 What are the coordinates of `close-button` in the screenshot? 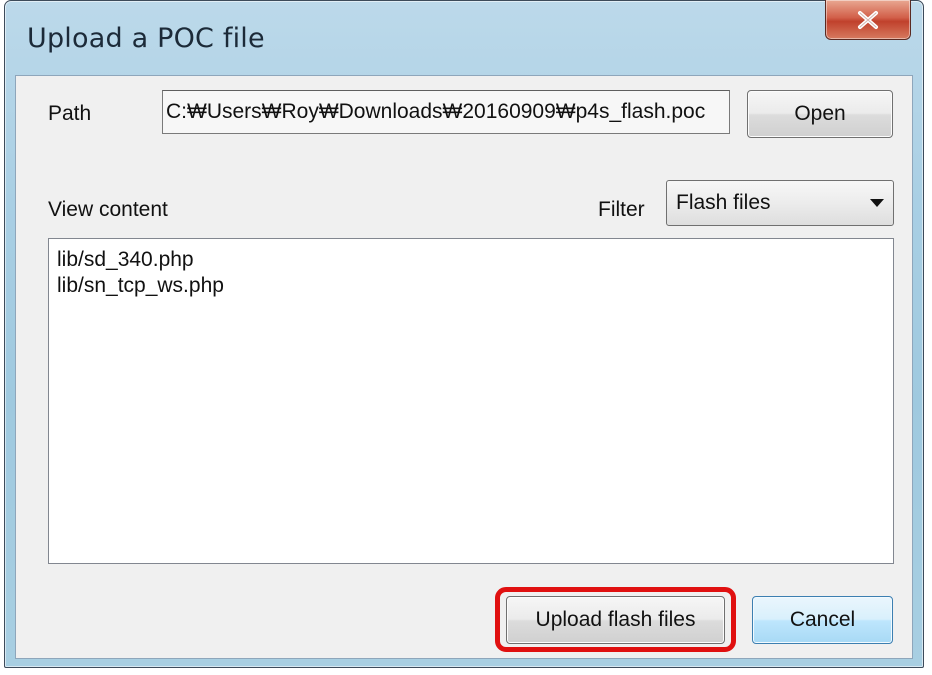 It's located at (868, 20).